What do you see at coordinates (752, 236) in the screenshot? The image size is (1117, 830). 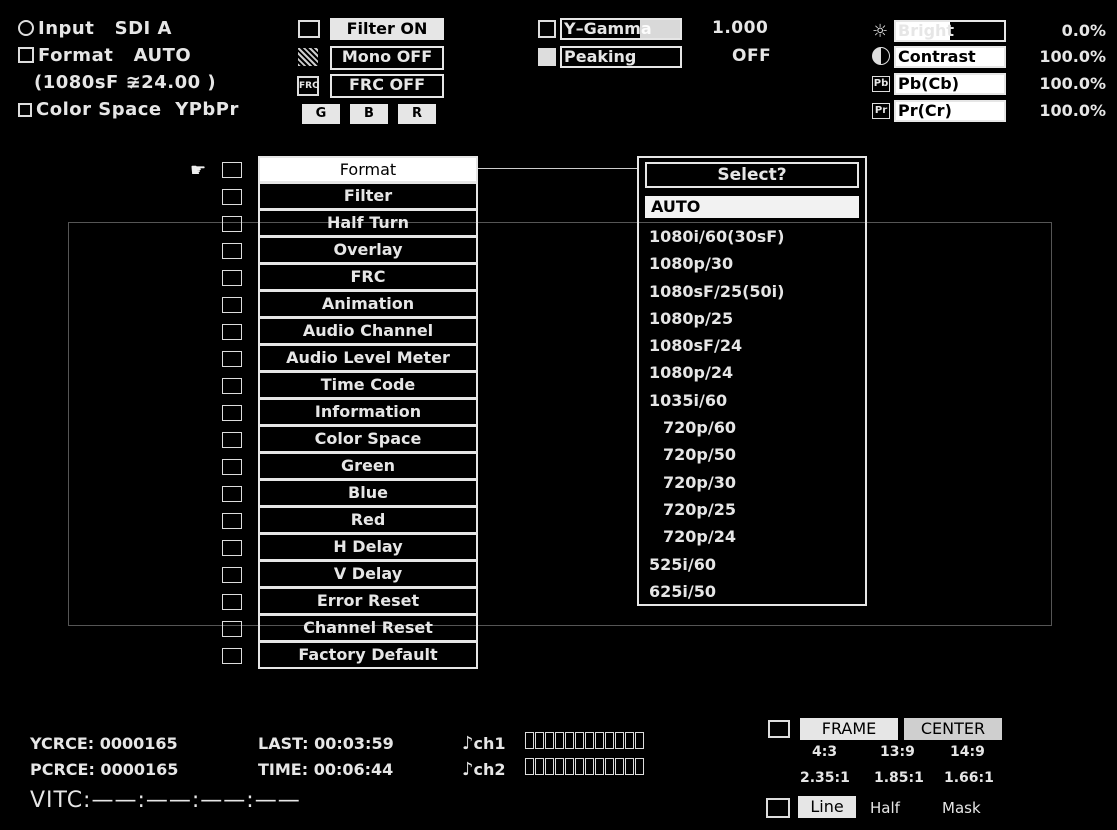 I see `format-option: 1080i/60(30sF)` at bounding box center [752, 236].